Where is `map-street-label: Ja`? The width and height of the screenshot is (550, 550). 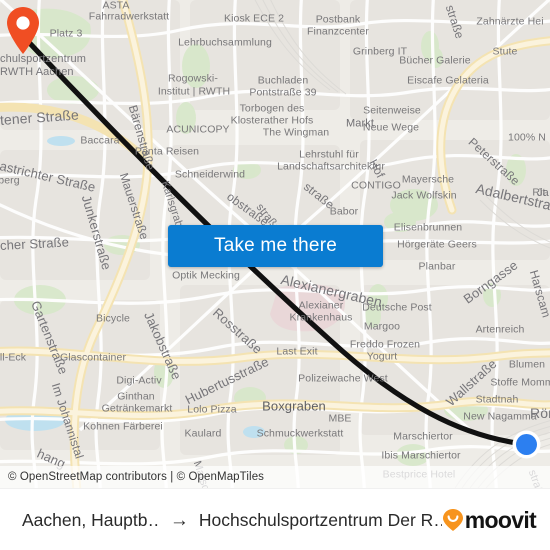 map-street-label: Ja is located at coordinates (543, 193).